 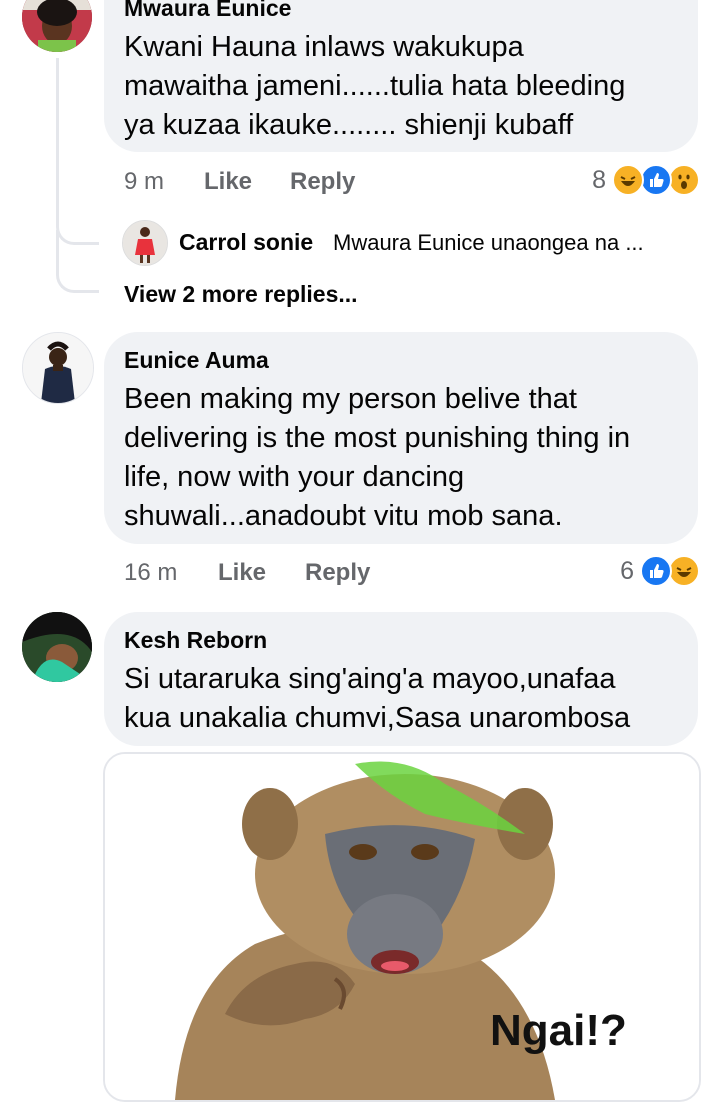 What do you see at coordinates (196, 360) in the screenshot?
I see `comment-author: Eunice Auma` at bounding box center [196, 360].